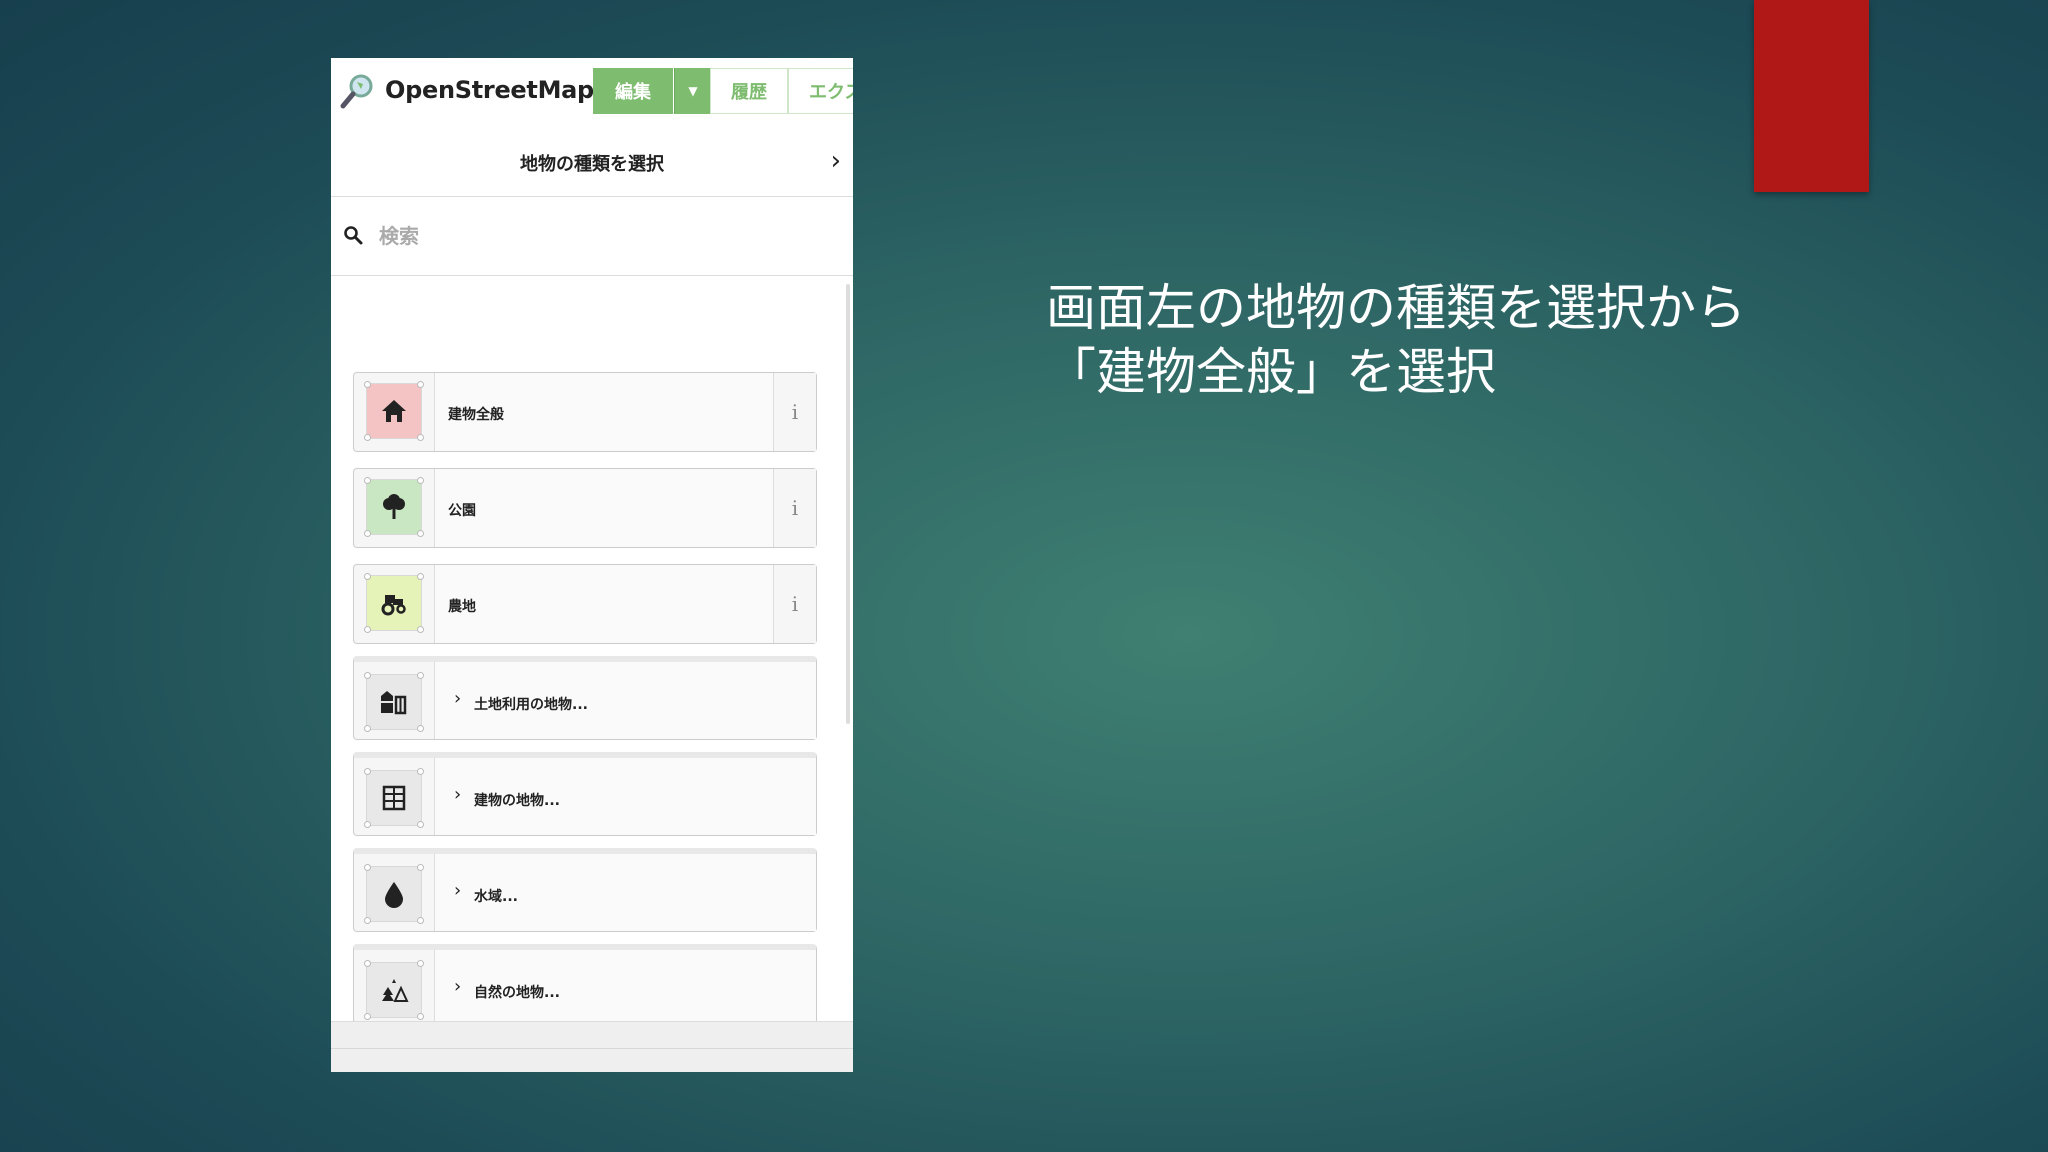  I want to click on search-bar, so click(592, 236).